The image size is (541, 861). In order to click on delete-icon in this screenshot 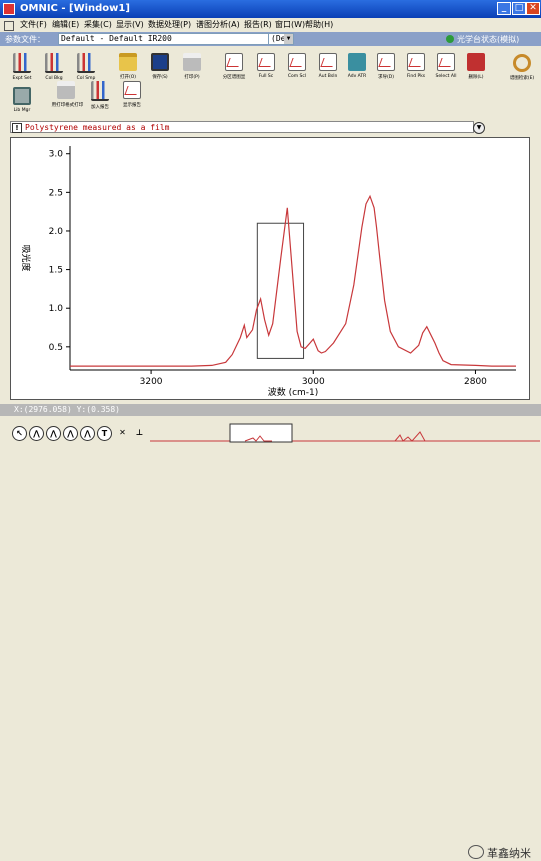, I will do `click(476, 62)`.